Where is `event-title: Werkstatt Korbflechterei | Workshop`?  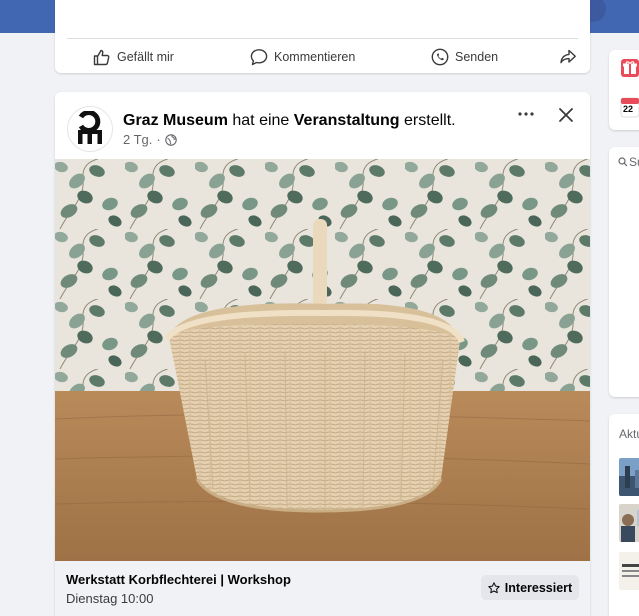
event-title: Werkstatt Korbflechterei | Workshop is located at coordinates (178, 579).